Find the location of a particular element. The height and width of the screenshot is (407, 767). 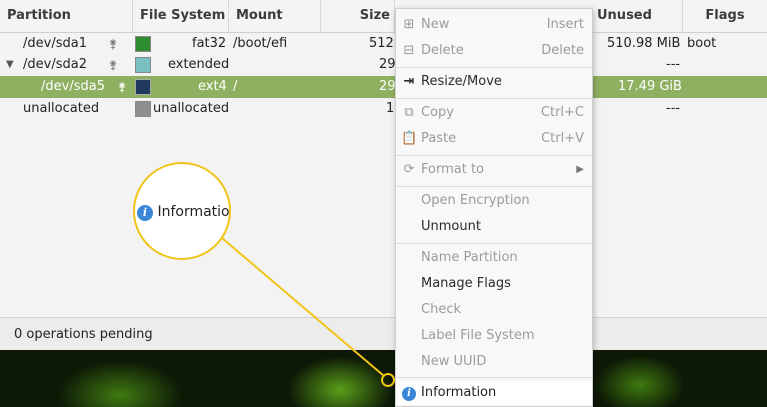

callout-line is located at coordinates (303, 307).